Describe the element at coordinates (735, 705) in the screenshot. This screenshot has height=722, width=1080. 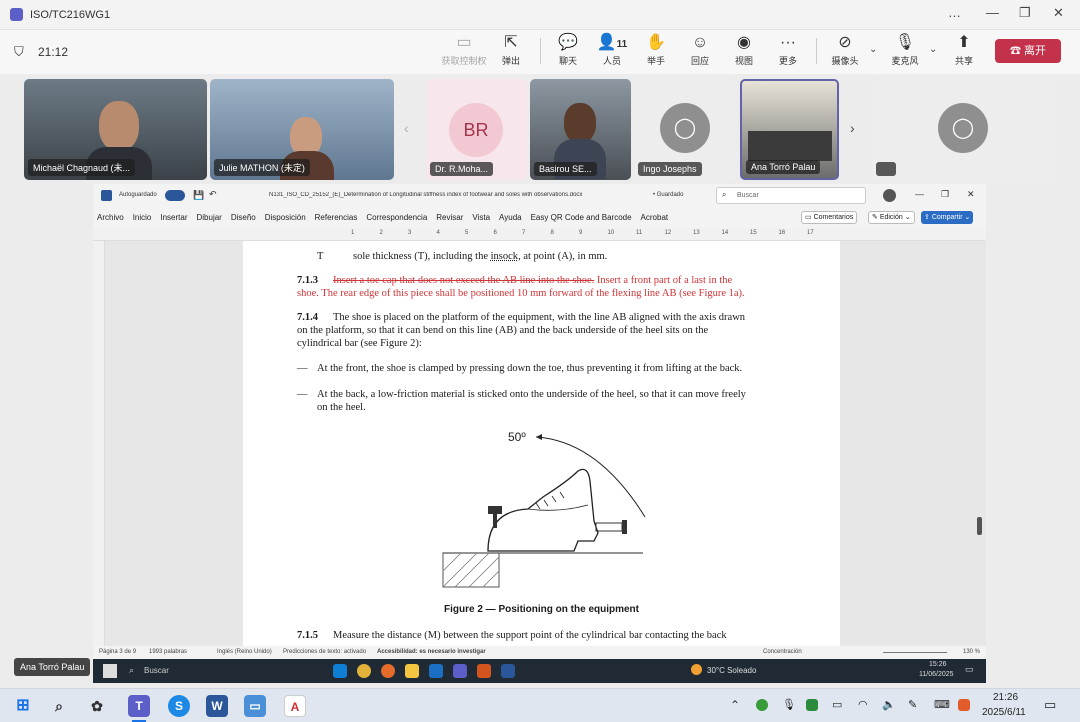
I see `chevron-up-icon: ⌃` at that location.